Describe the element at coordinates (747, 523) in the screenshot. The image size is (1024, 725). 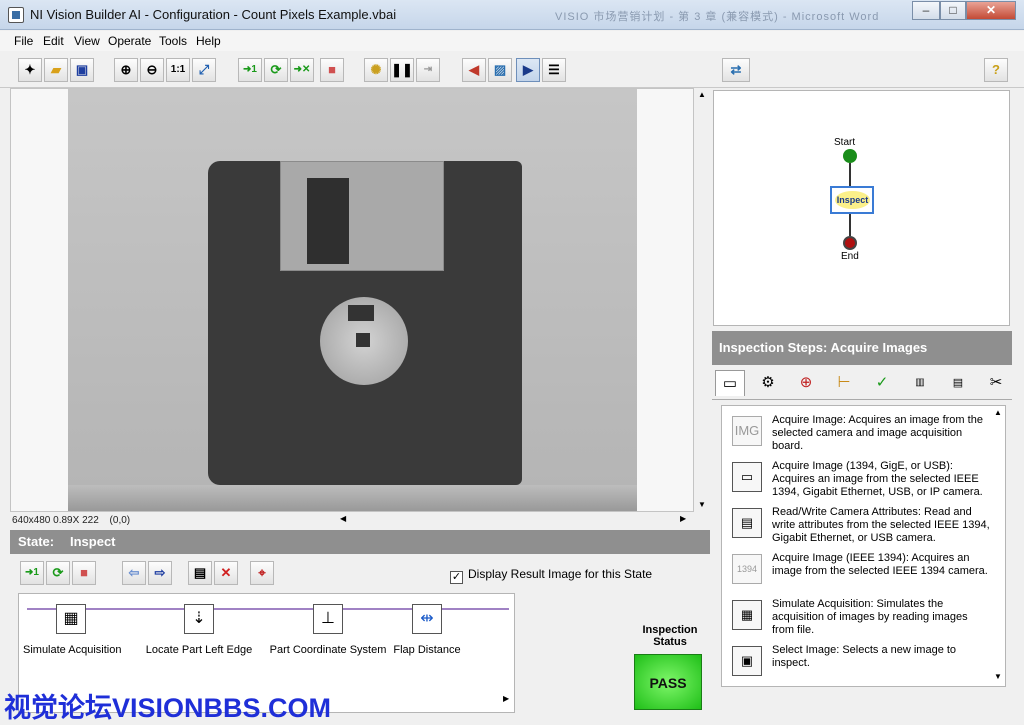
I see `camera-attributes-icon: ▤` at that location.